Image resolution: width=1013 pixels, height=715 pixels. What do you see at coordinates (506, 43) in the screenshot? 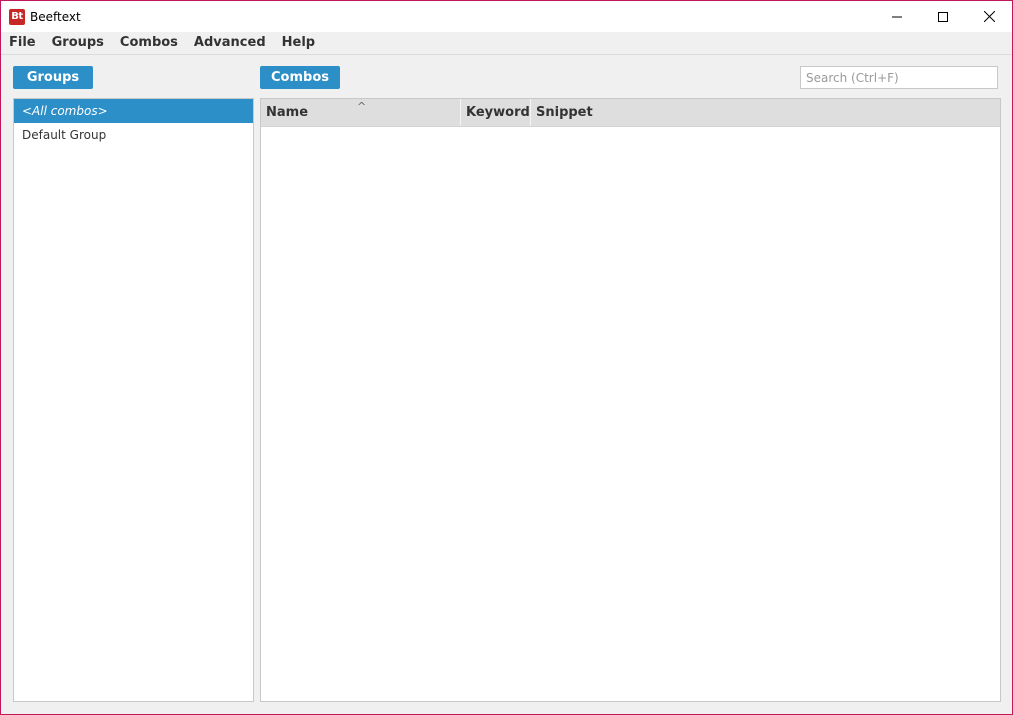
I see `menu-bar: File Groups Combos Advanced Help` at bounding box center [506, 43].